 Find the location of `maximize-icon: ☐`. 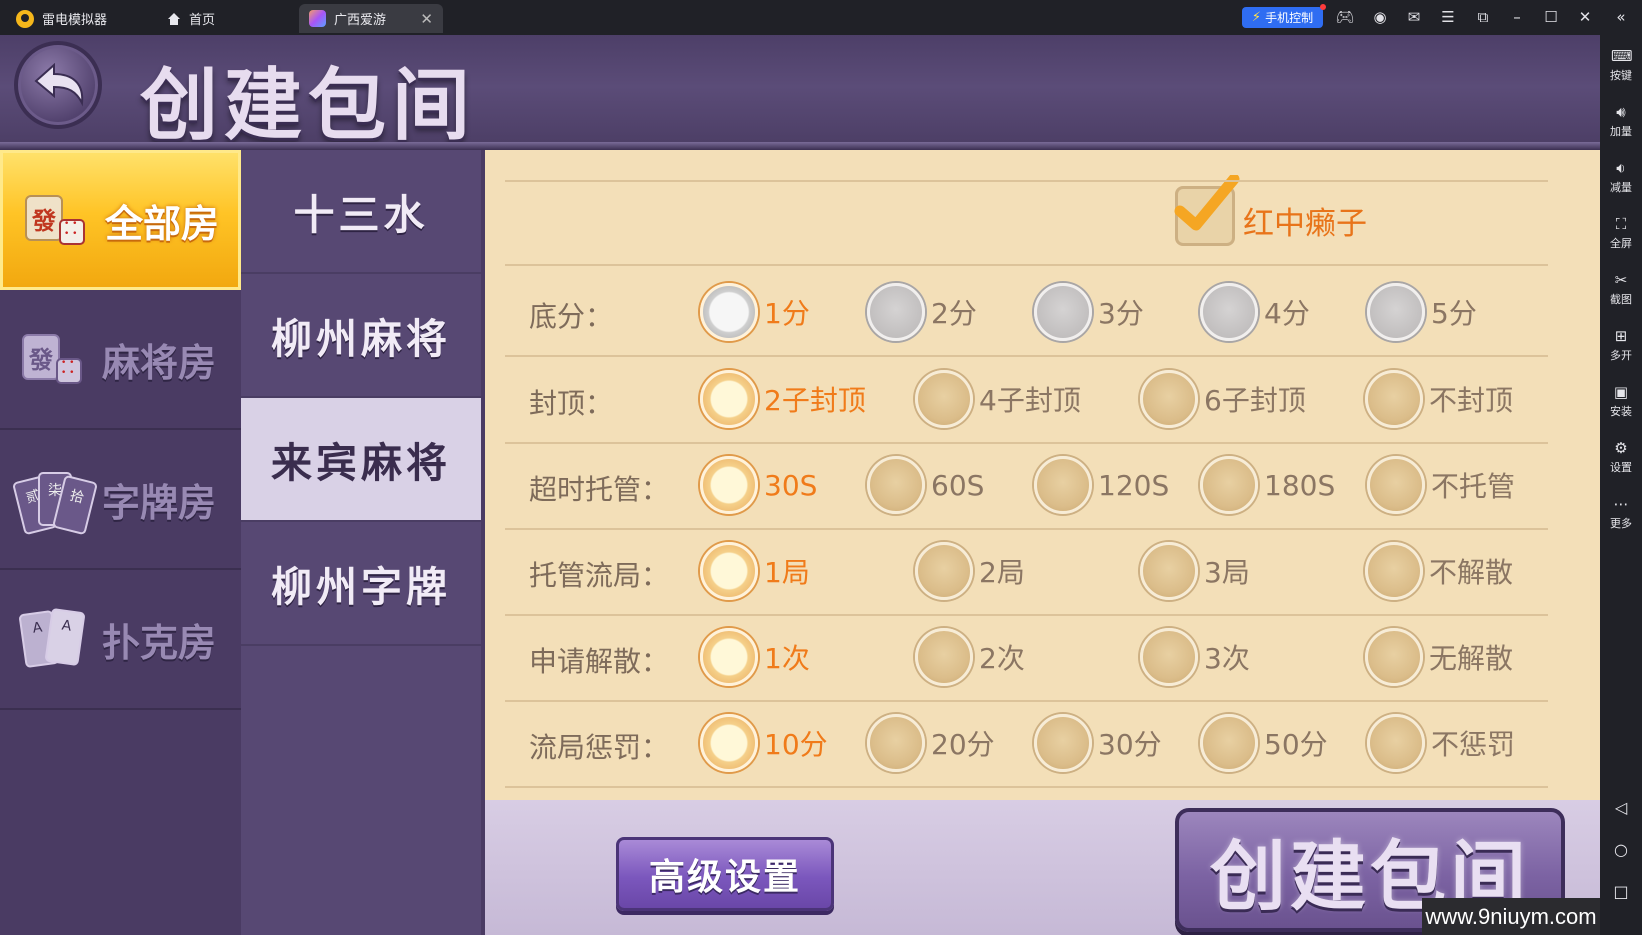

maximize-icon: ☐ is located at coordinates (1551, 17).